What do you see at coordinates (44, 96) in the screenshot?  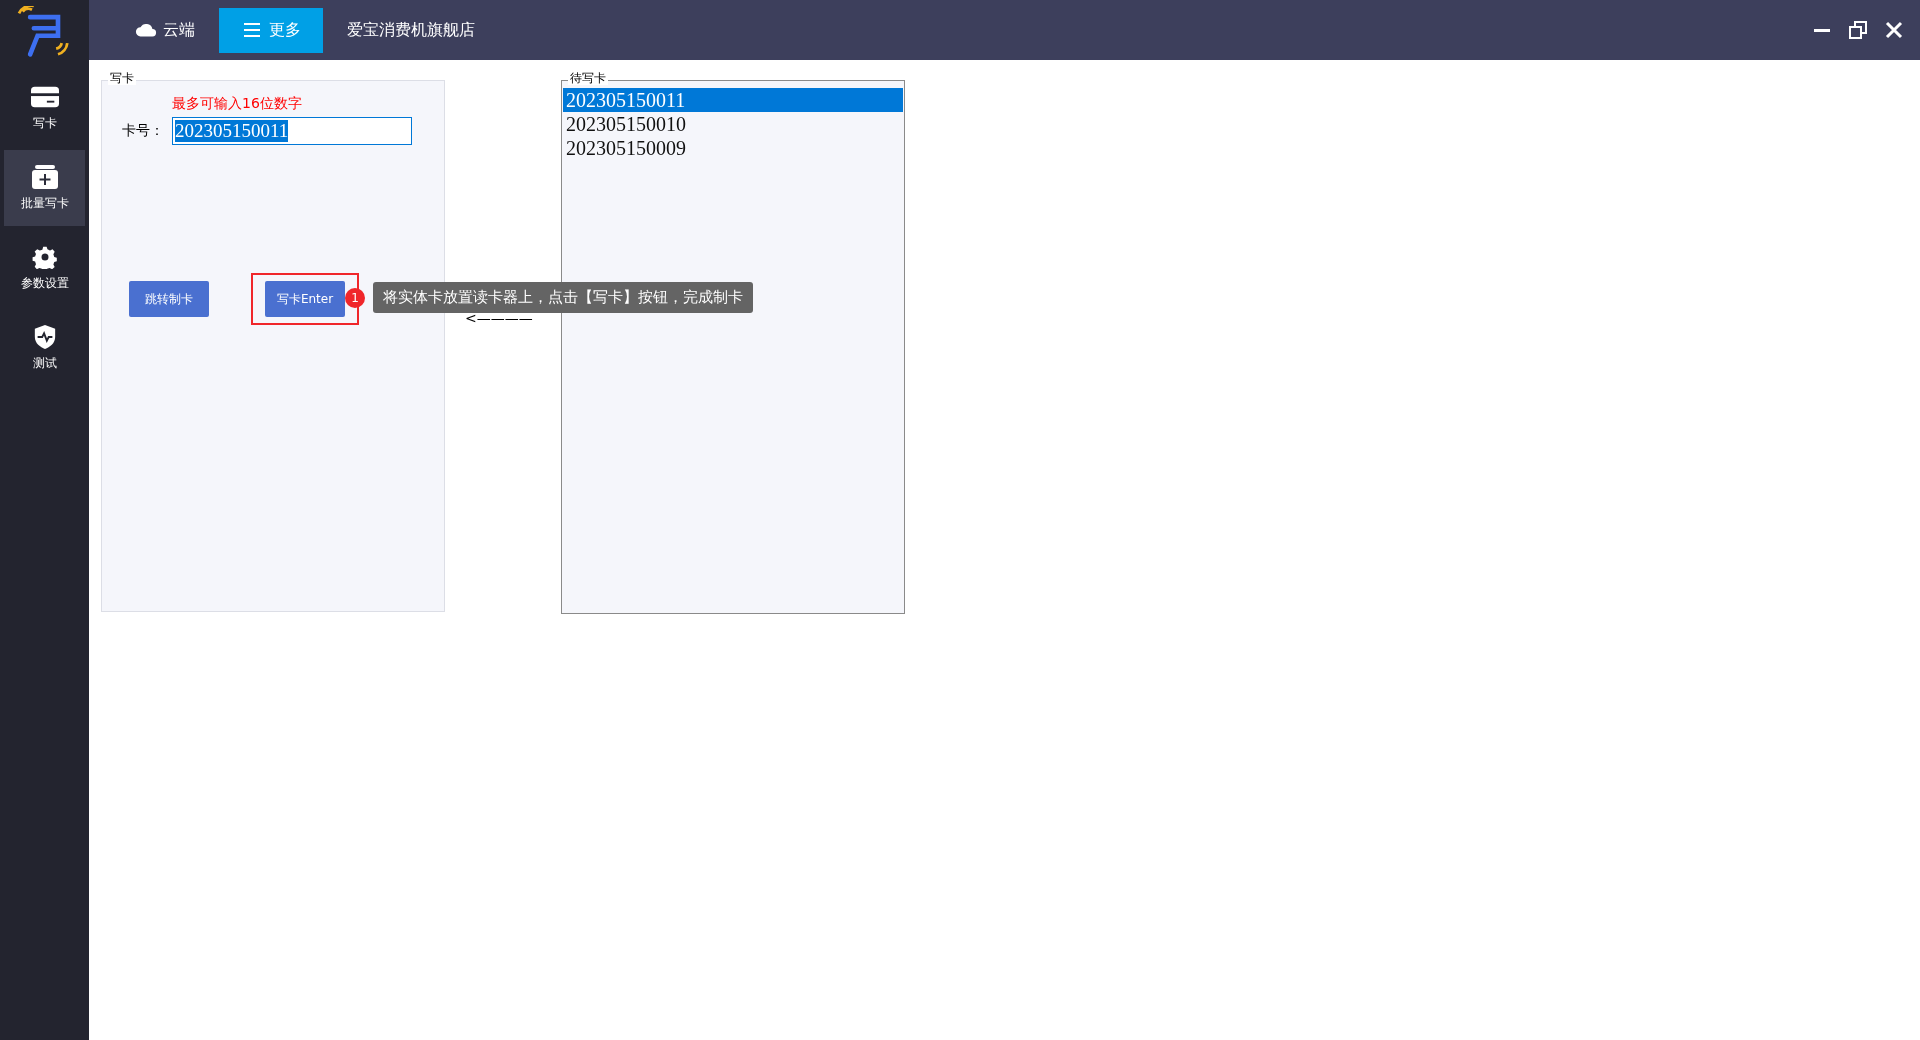 I see `card-icon` at bounding box center [44, 96].